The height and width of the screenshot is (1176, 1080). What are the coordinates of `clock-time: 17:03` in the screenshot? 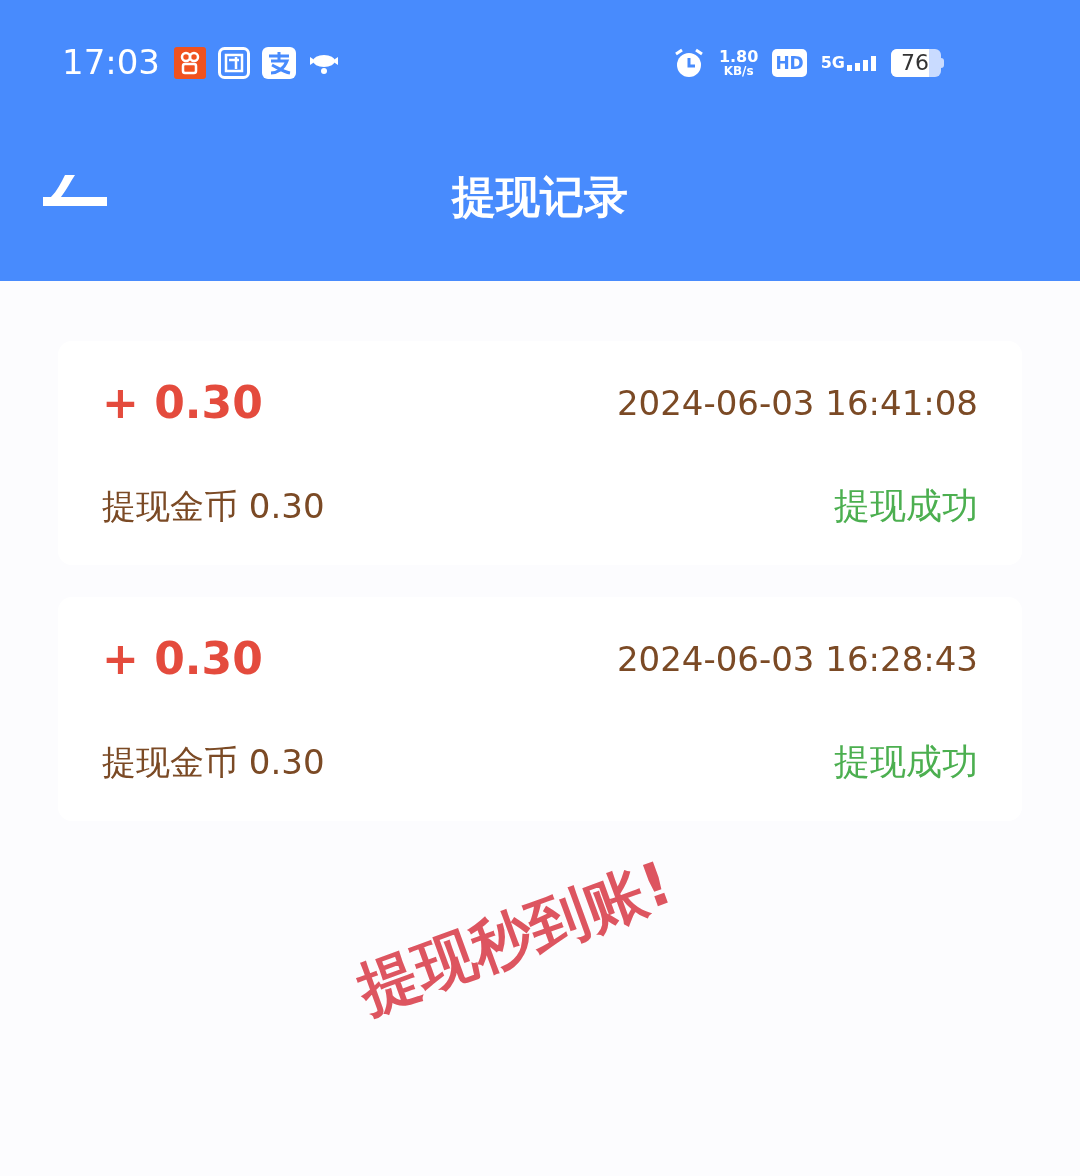 It's located at (111, 62).